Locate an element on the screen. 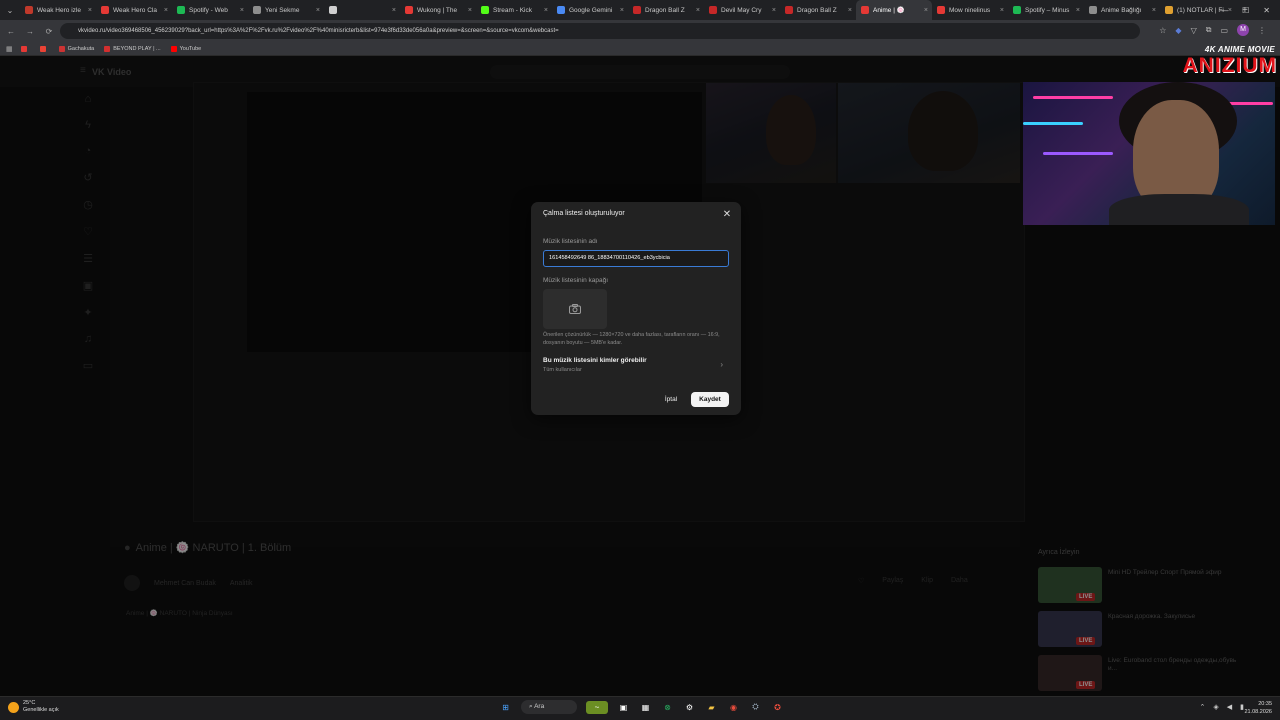 The height and width of the screenshot is (720, 1280). save-button: Kaydet is located at coordinates (710, 399).